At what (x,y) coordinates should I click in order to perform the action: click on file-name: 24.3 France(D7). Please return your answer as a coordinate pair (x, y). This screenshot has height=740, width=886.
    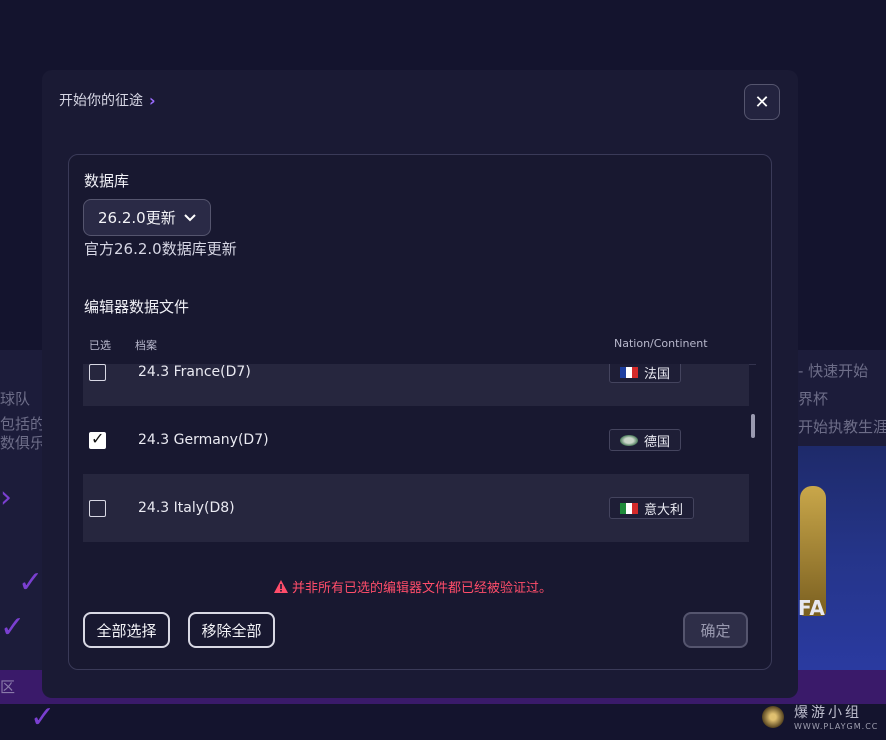
    Looking at the image, I should click on (194, 372).